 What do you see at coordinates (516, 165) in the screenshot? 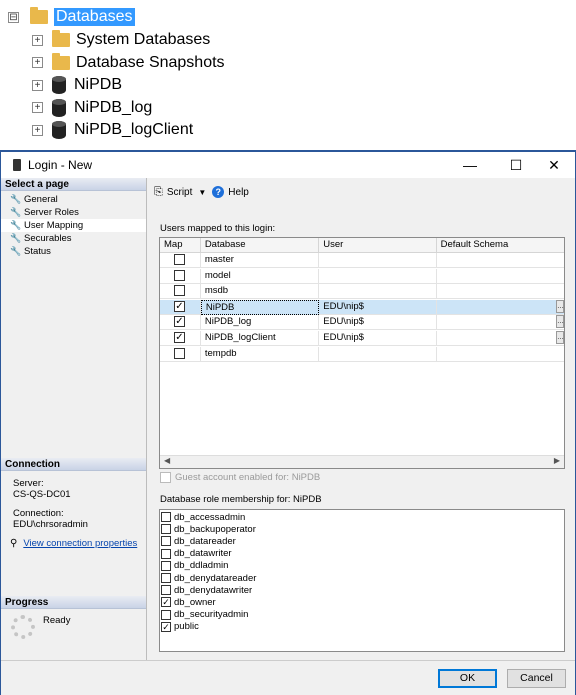
I see `maximize-button: ☐` at bounding box center [516, 165].